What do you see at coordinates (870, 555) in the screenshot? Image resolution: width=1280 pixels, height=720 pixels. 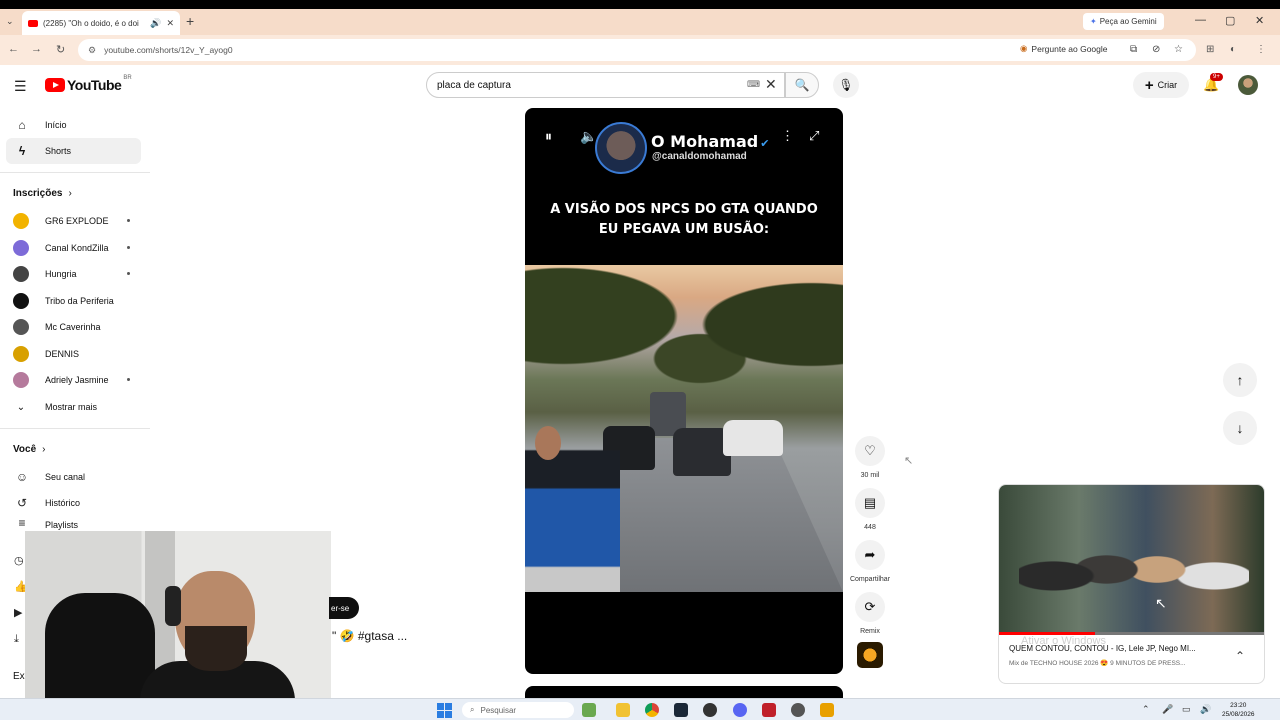 I see `share-icon: ➦` at bounding box center [870, 555].